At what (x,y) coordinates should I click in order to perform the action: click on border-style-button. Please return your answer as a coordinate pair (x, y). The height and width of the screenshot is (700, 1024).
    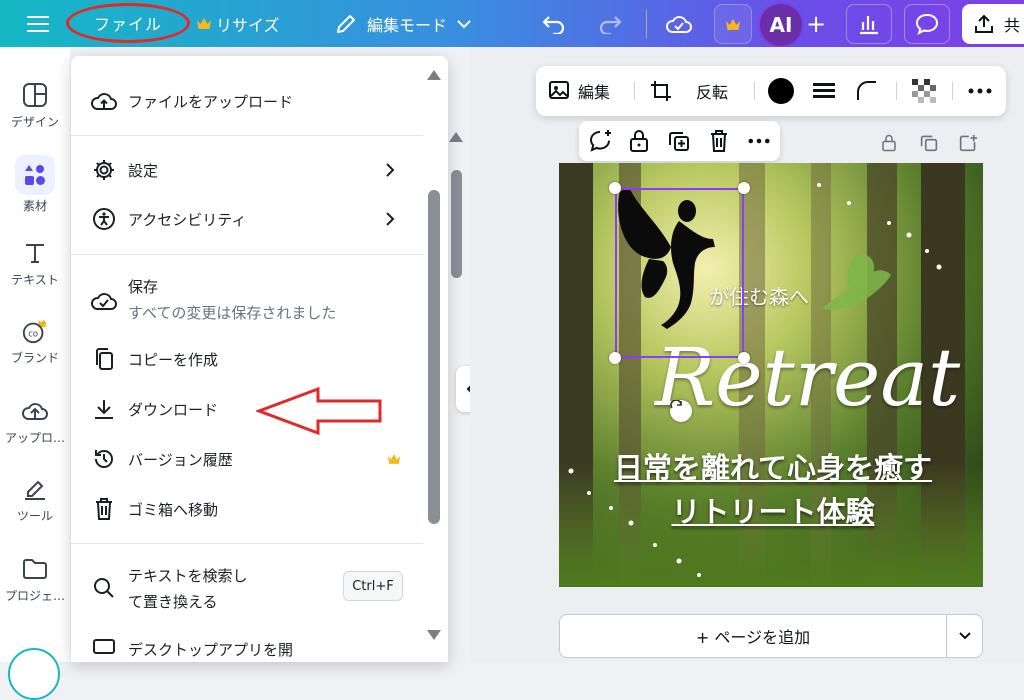
    Looking at the image, I should click on (824, 91).